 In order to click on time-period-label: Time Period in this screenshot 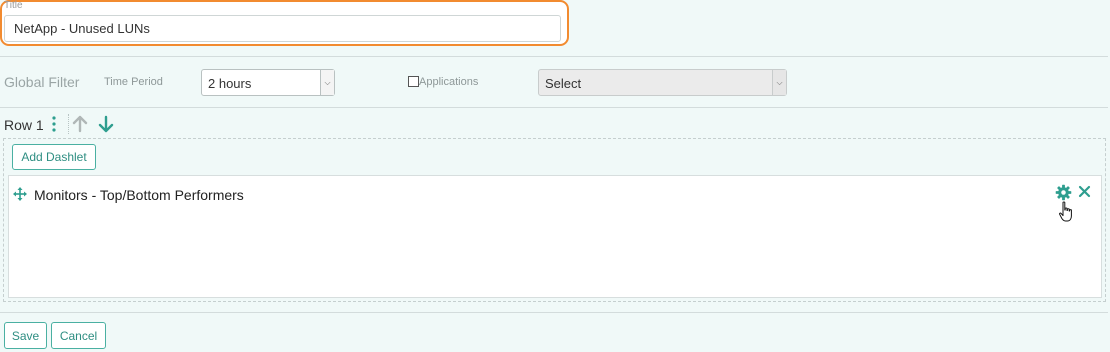, I will do `click(133, 82)`.